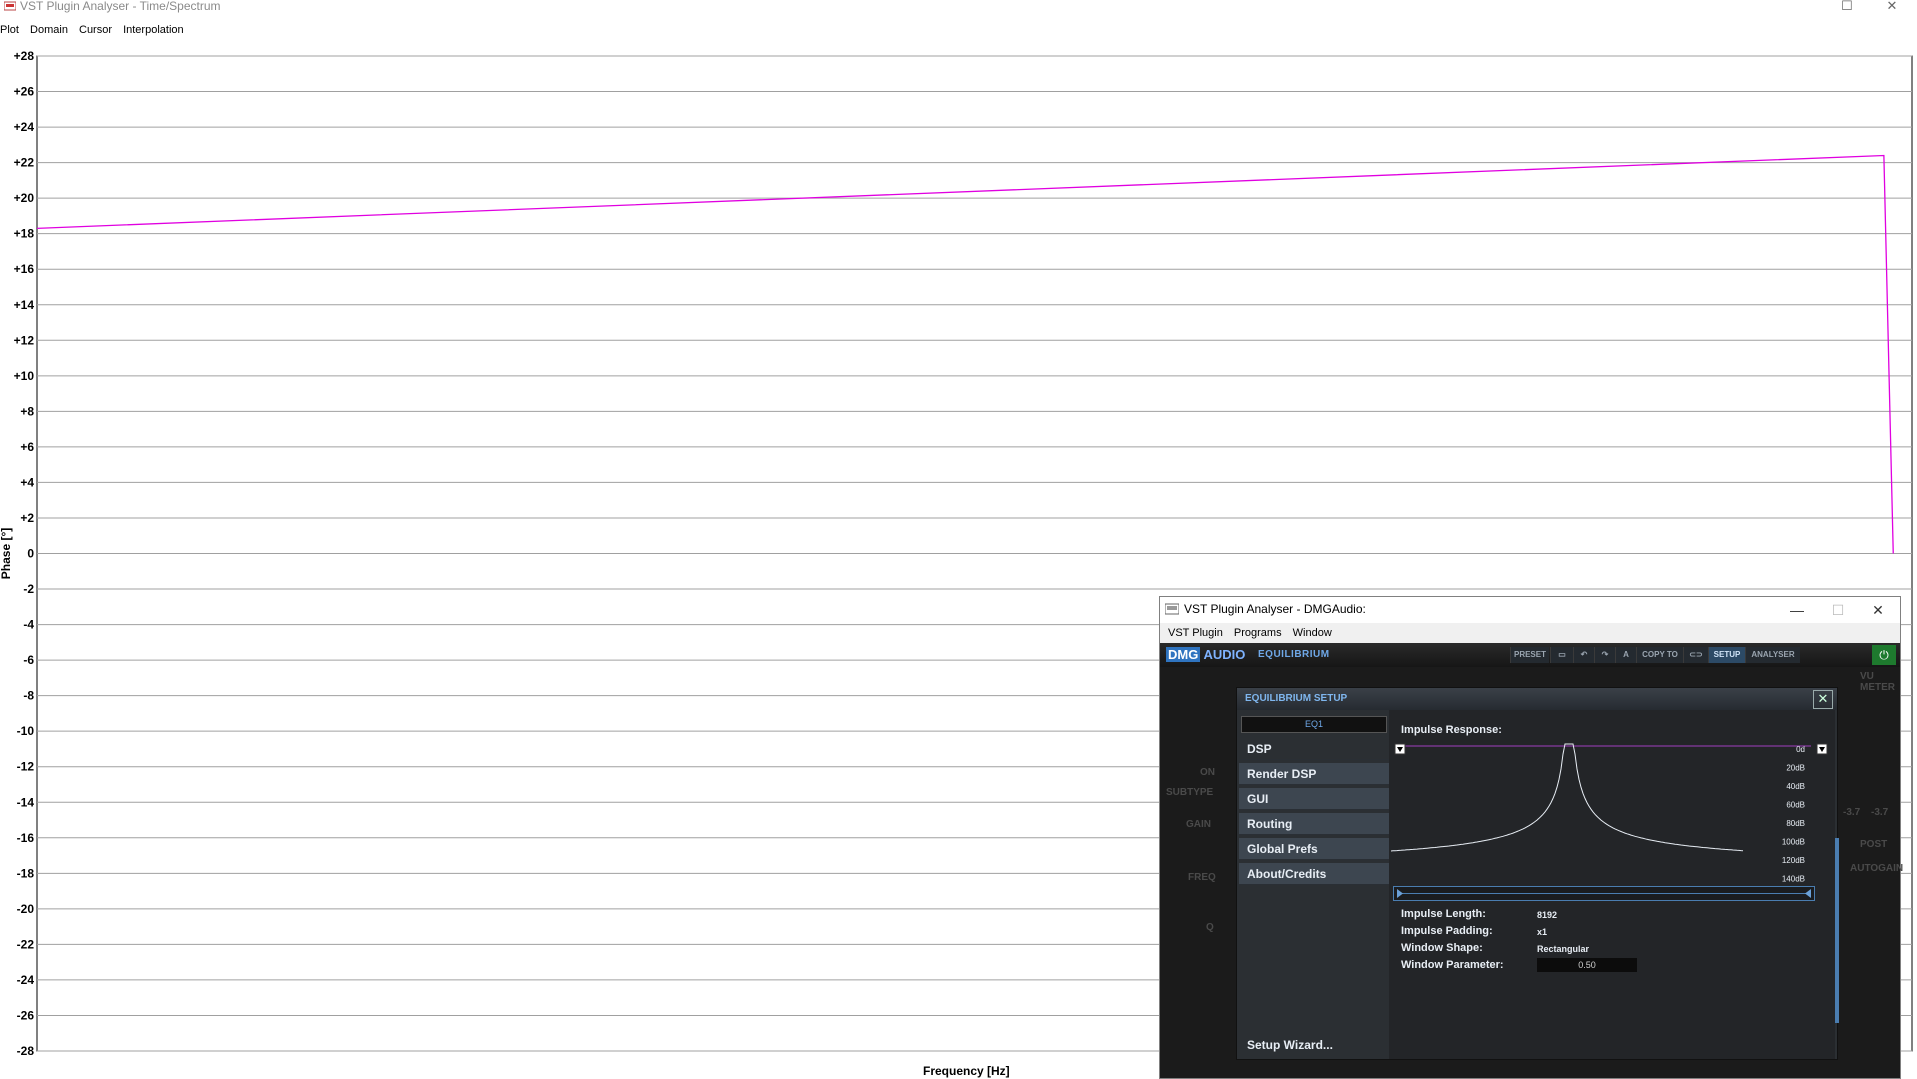 The height and width of the screenshot is (1079, 1917). Describe the element at coordinates (1258, 633) in the screenshot. I see `menu-programs: Programs` at that location.